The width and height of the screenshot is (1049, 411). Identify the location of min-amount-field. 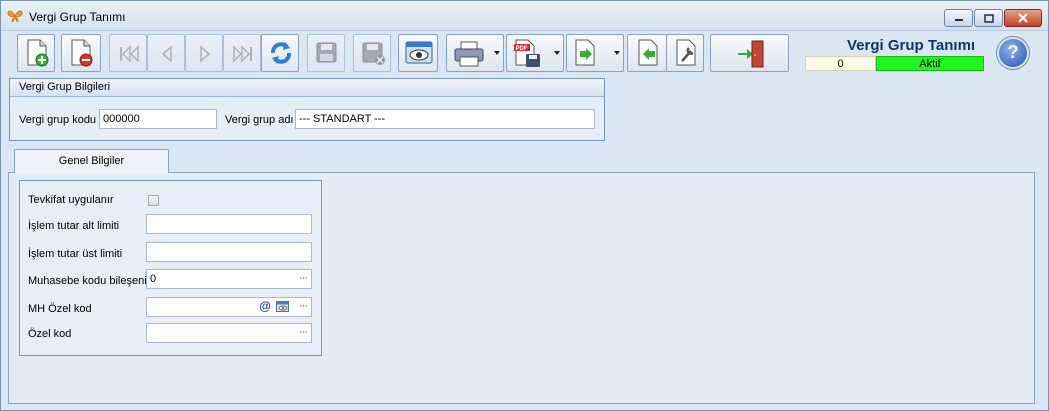
(229, 224).